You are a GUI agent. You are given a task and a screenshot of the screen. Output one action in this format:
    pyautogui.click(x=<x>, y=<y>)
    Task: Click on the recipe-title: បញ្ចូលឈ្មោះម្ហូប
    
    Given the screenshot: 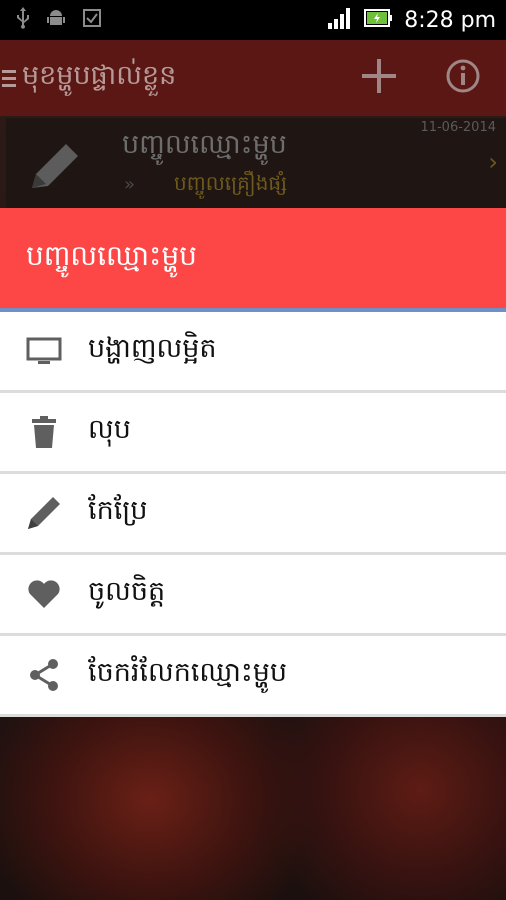 What is the action you would take?
    pyautogui.click(x=204, y=144)
    